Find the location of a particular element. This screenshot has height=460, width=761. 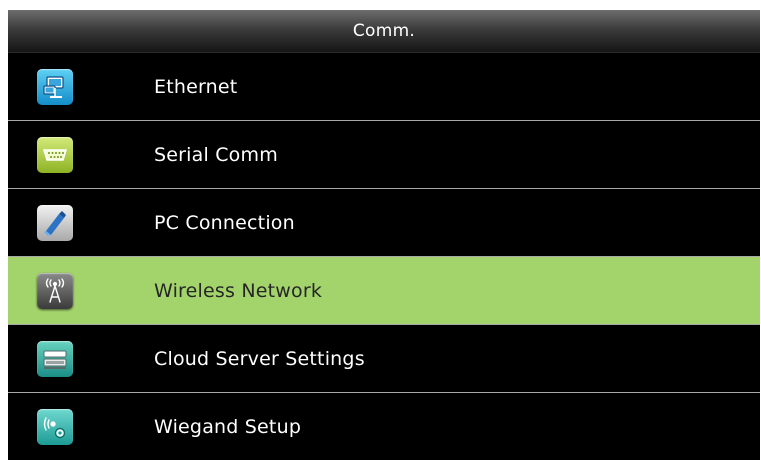

menu-item-cloud-server-settings: Cloud Server Settings is located at coordinates (384, 359).